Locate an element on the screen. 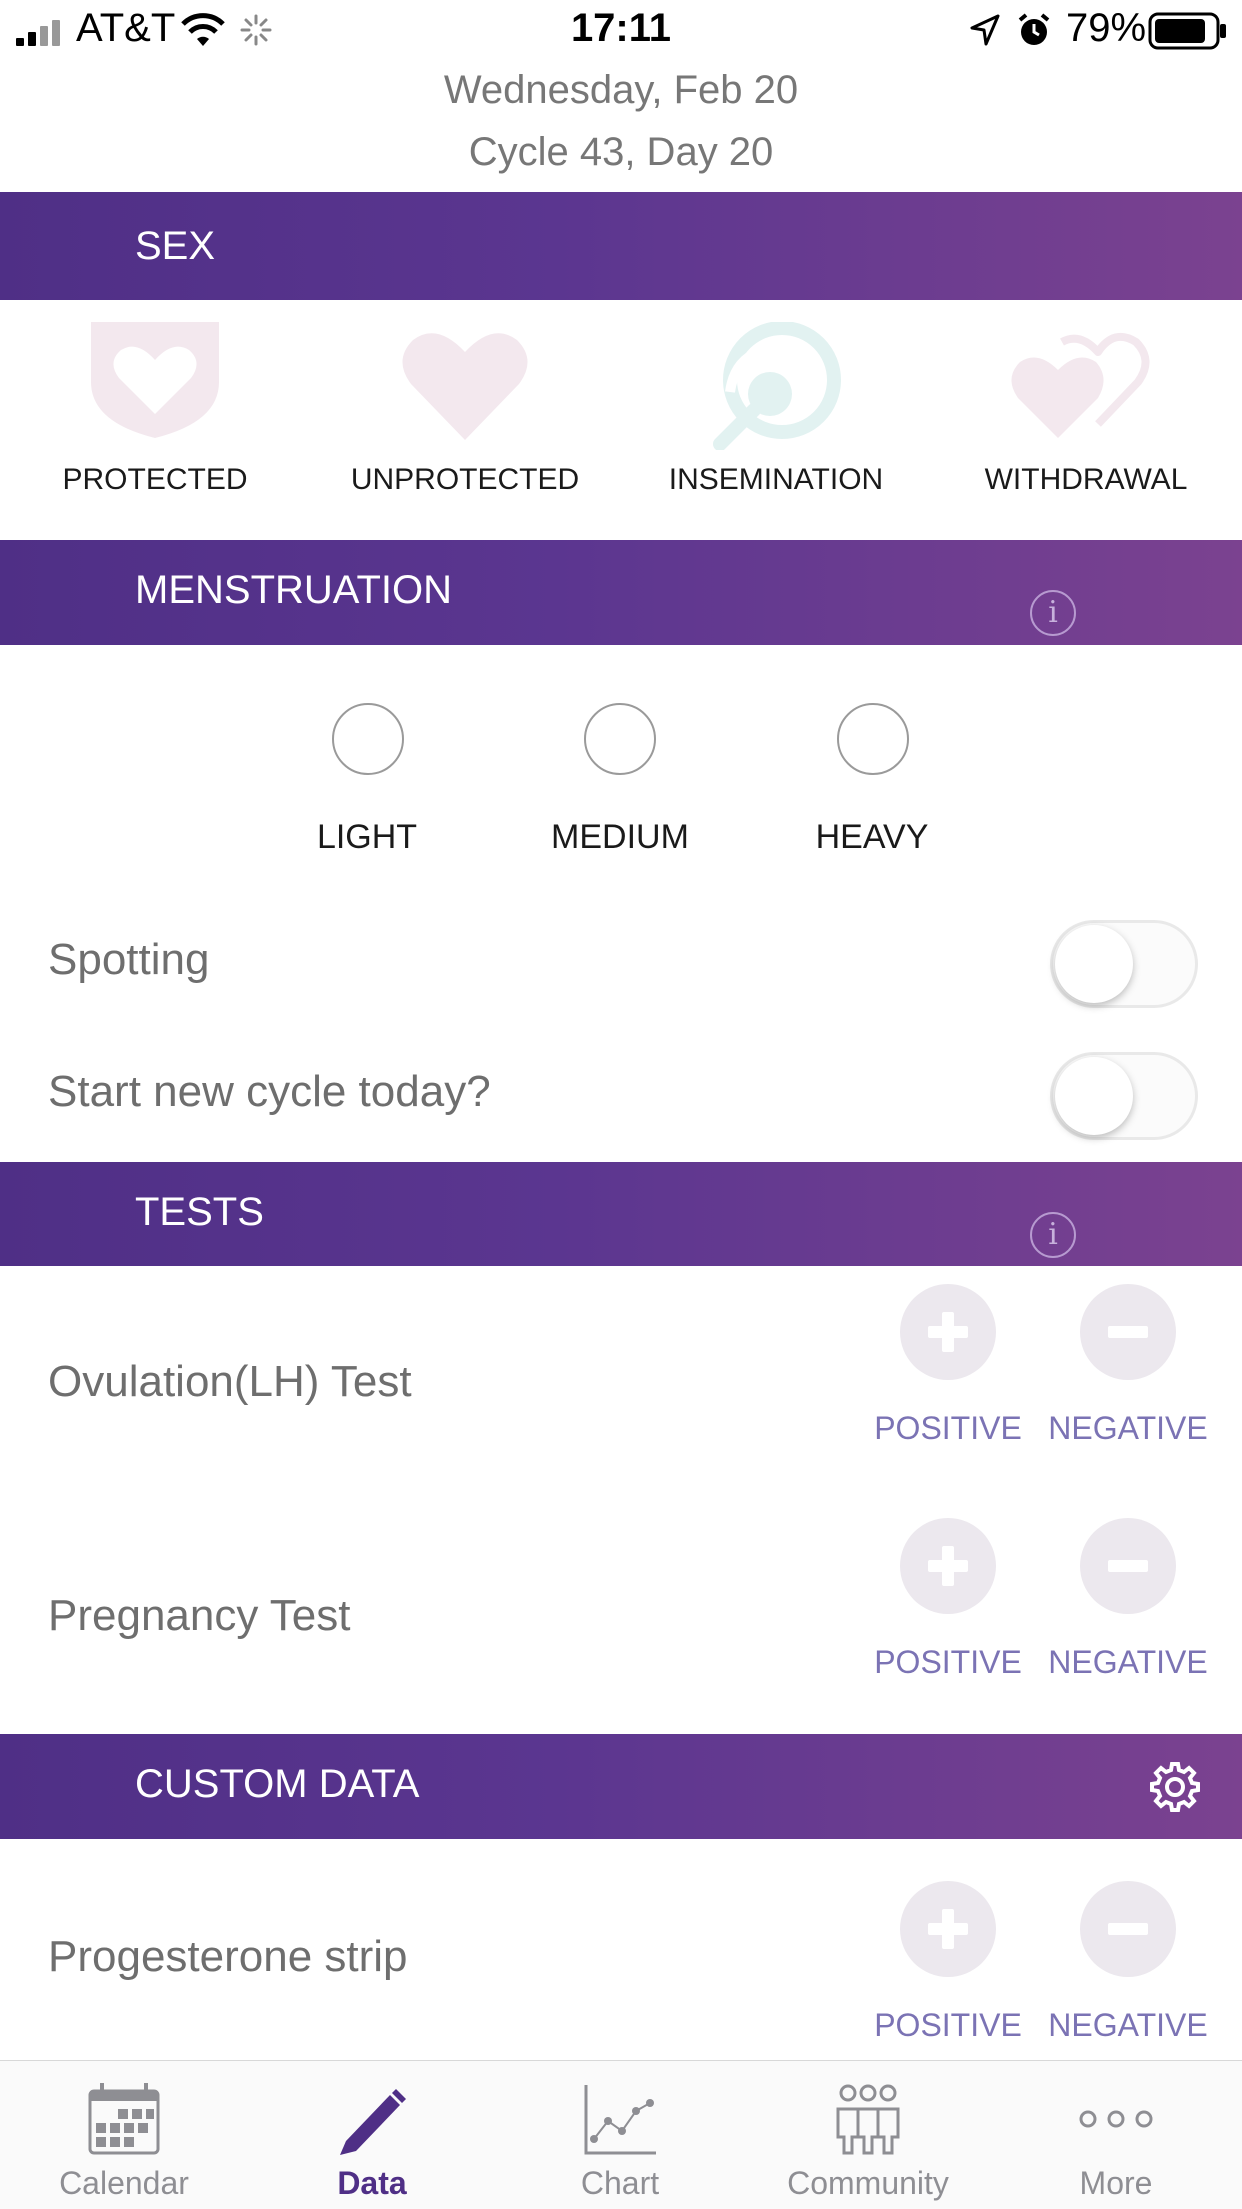 The width and height of the screenshot is (1242, 2209). withdrawal-hearts-icon is located at coordinates (1080, 385).